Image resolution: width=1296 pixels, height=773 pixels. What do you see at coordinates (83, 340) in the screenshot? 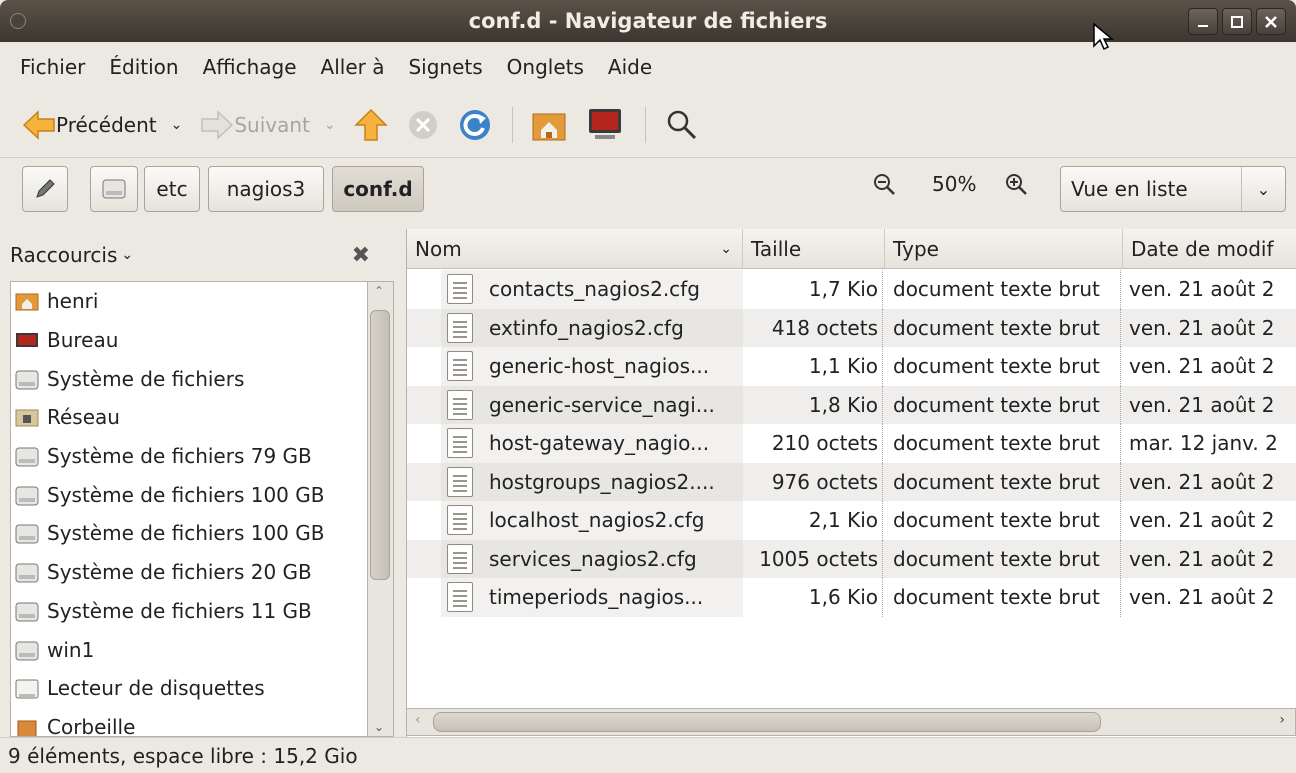
I see `sidebar-item-label: Bureau` at bounding box center [83, 340].